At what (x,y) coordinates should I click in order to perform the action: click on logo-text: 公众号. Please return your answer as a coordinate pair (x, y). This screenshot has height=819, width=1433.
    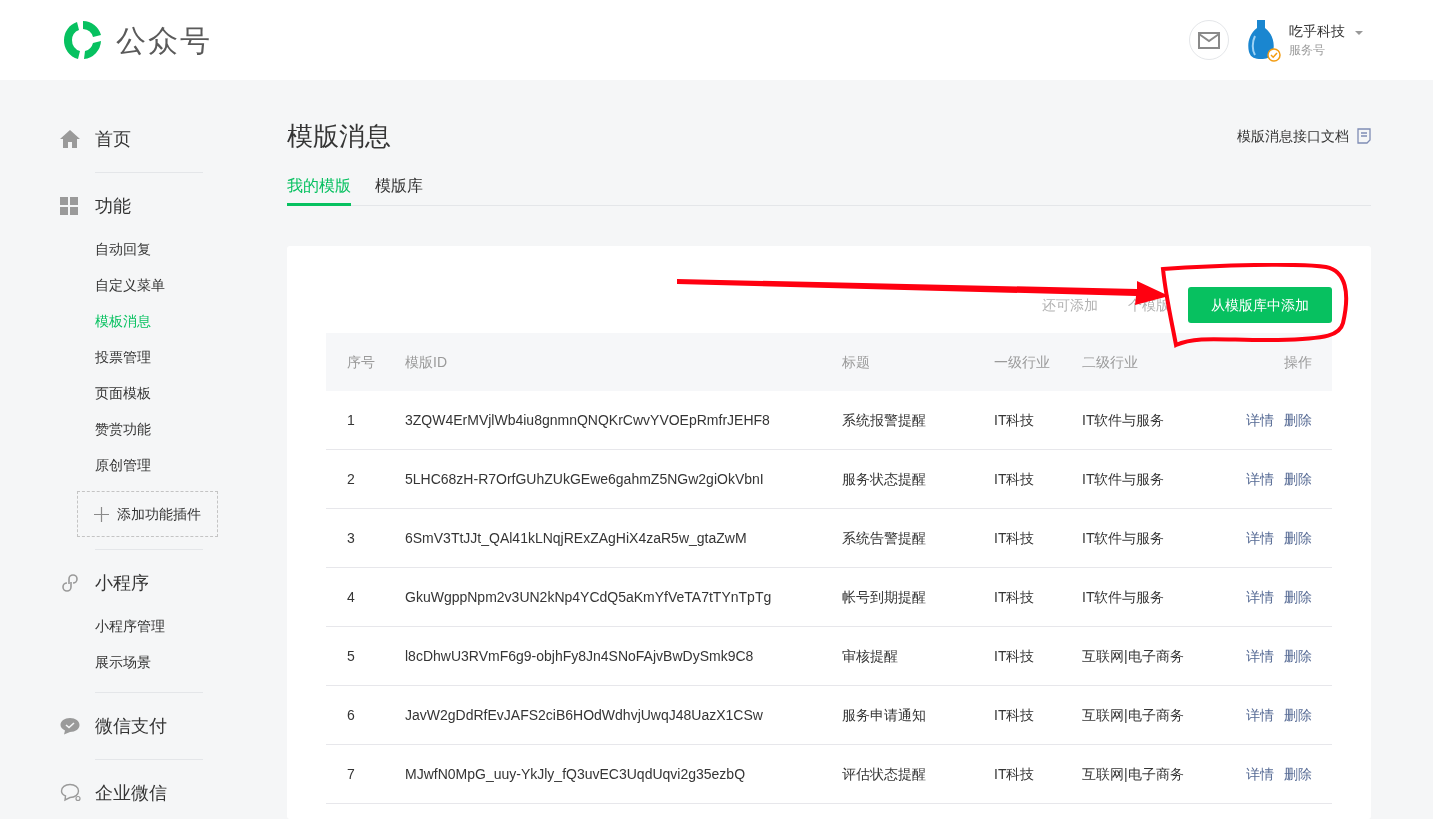
    Looking at the image, I should click on (164, 40).